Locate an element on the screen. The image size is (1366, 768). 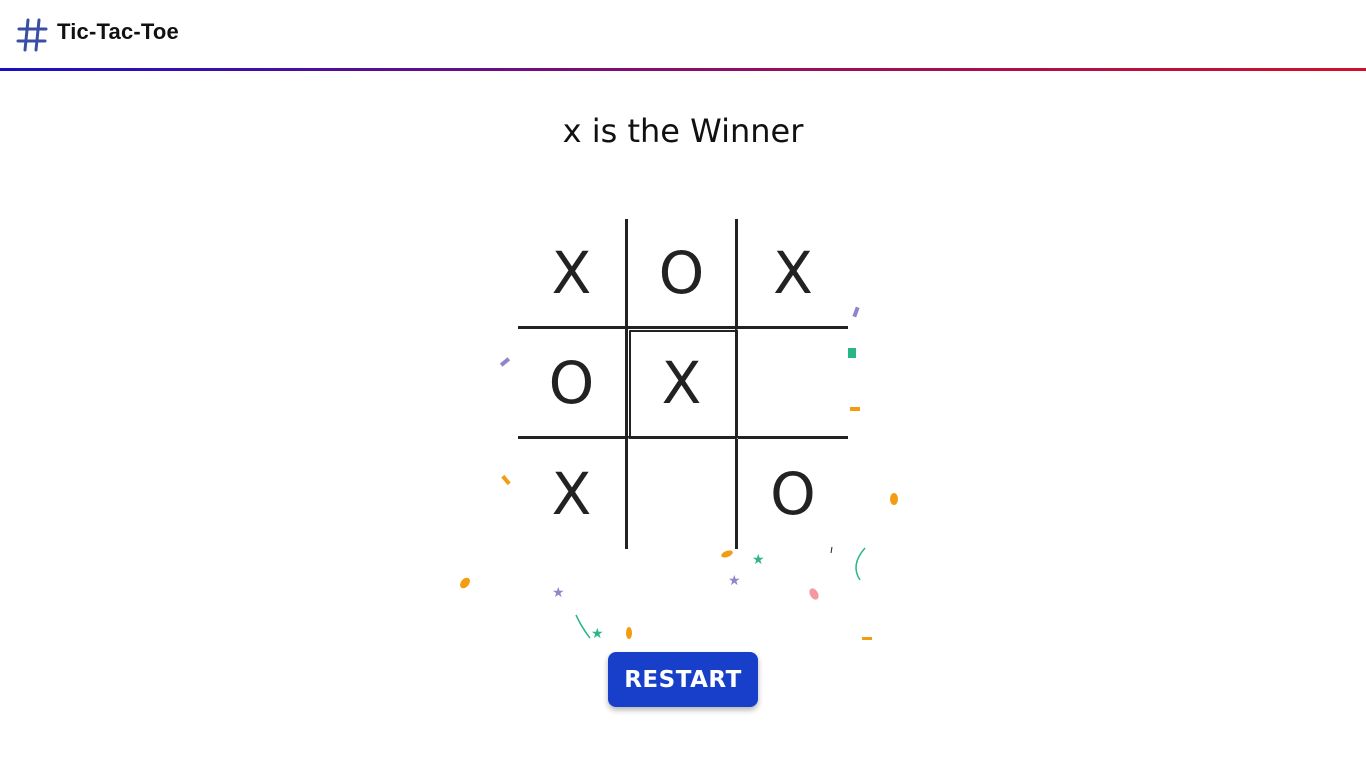
game-board: X O X O X X O is located at coordinates (683, 384).